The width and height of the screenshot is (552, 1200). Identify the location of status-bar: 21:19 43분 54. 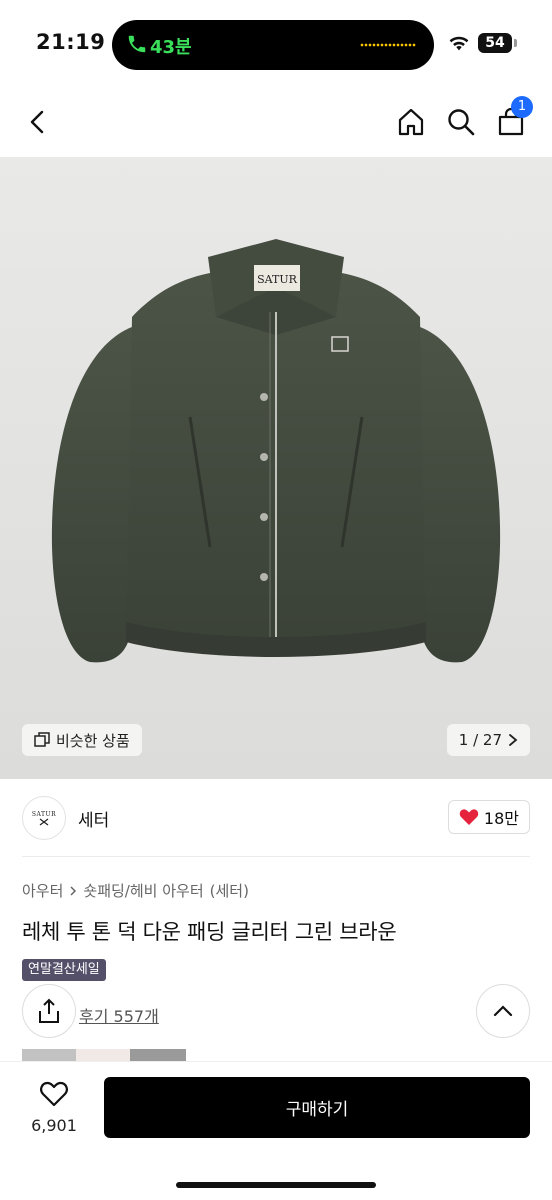
(276, 44).